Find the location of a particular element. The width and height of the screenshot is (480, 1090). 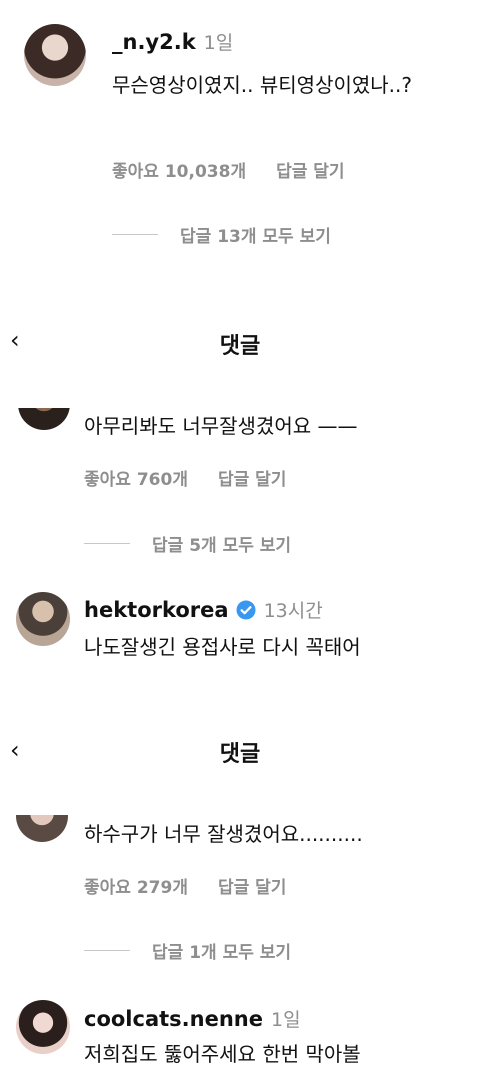

comment-text: 아무리봐도 너무잘생겼어요 —— is located at coordinates (221, 426).